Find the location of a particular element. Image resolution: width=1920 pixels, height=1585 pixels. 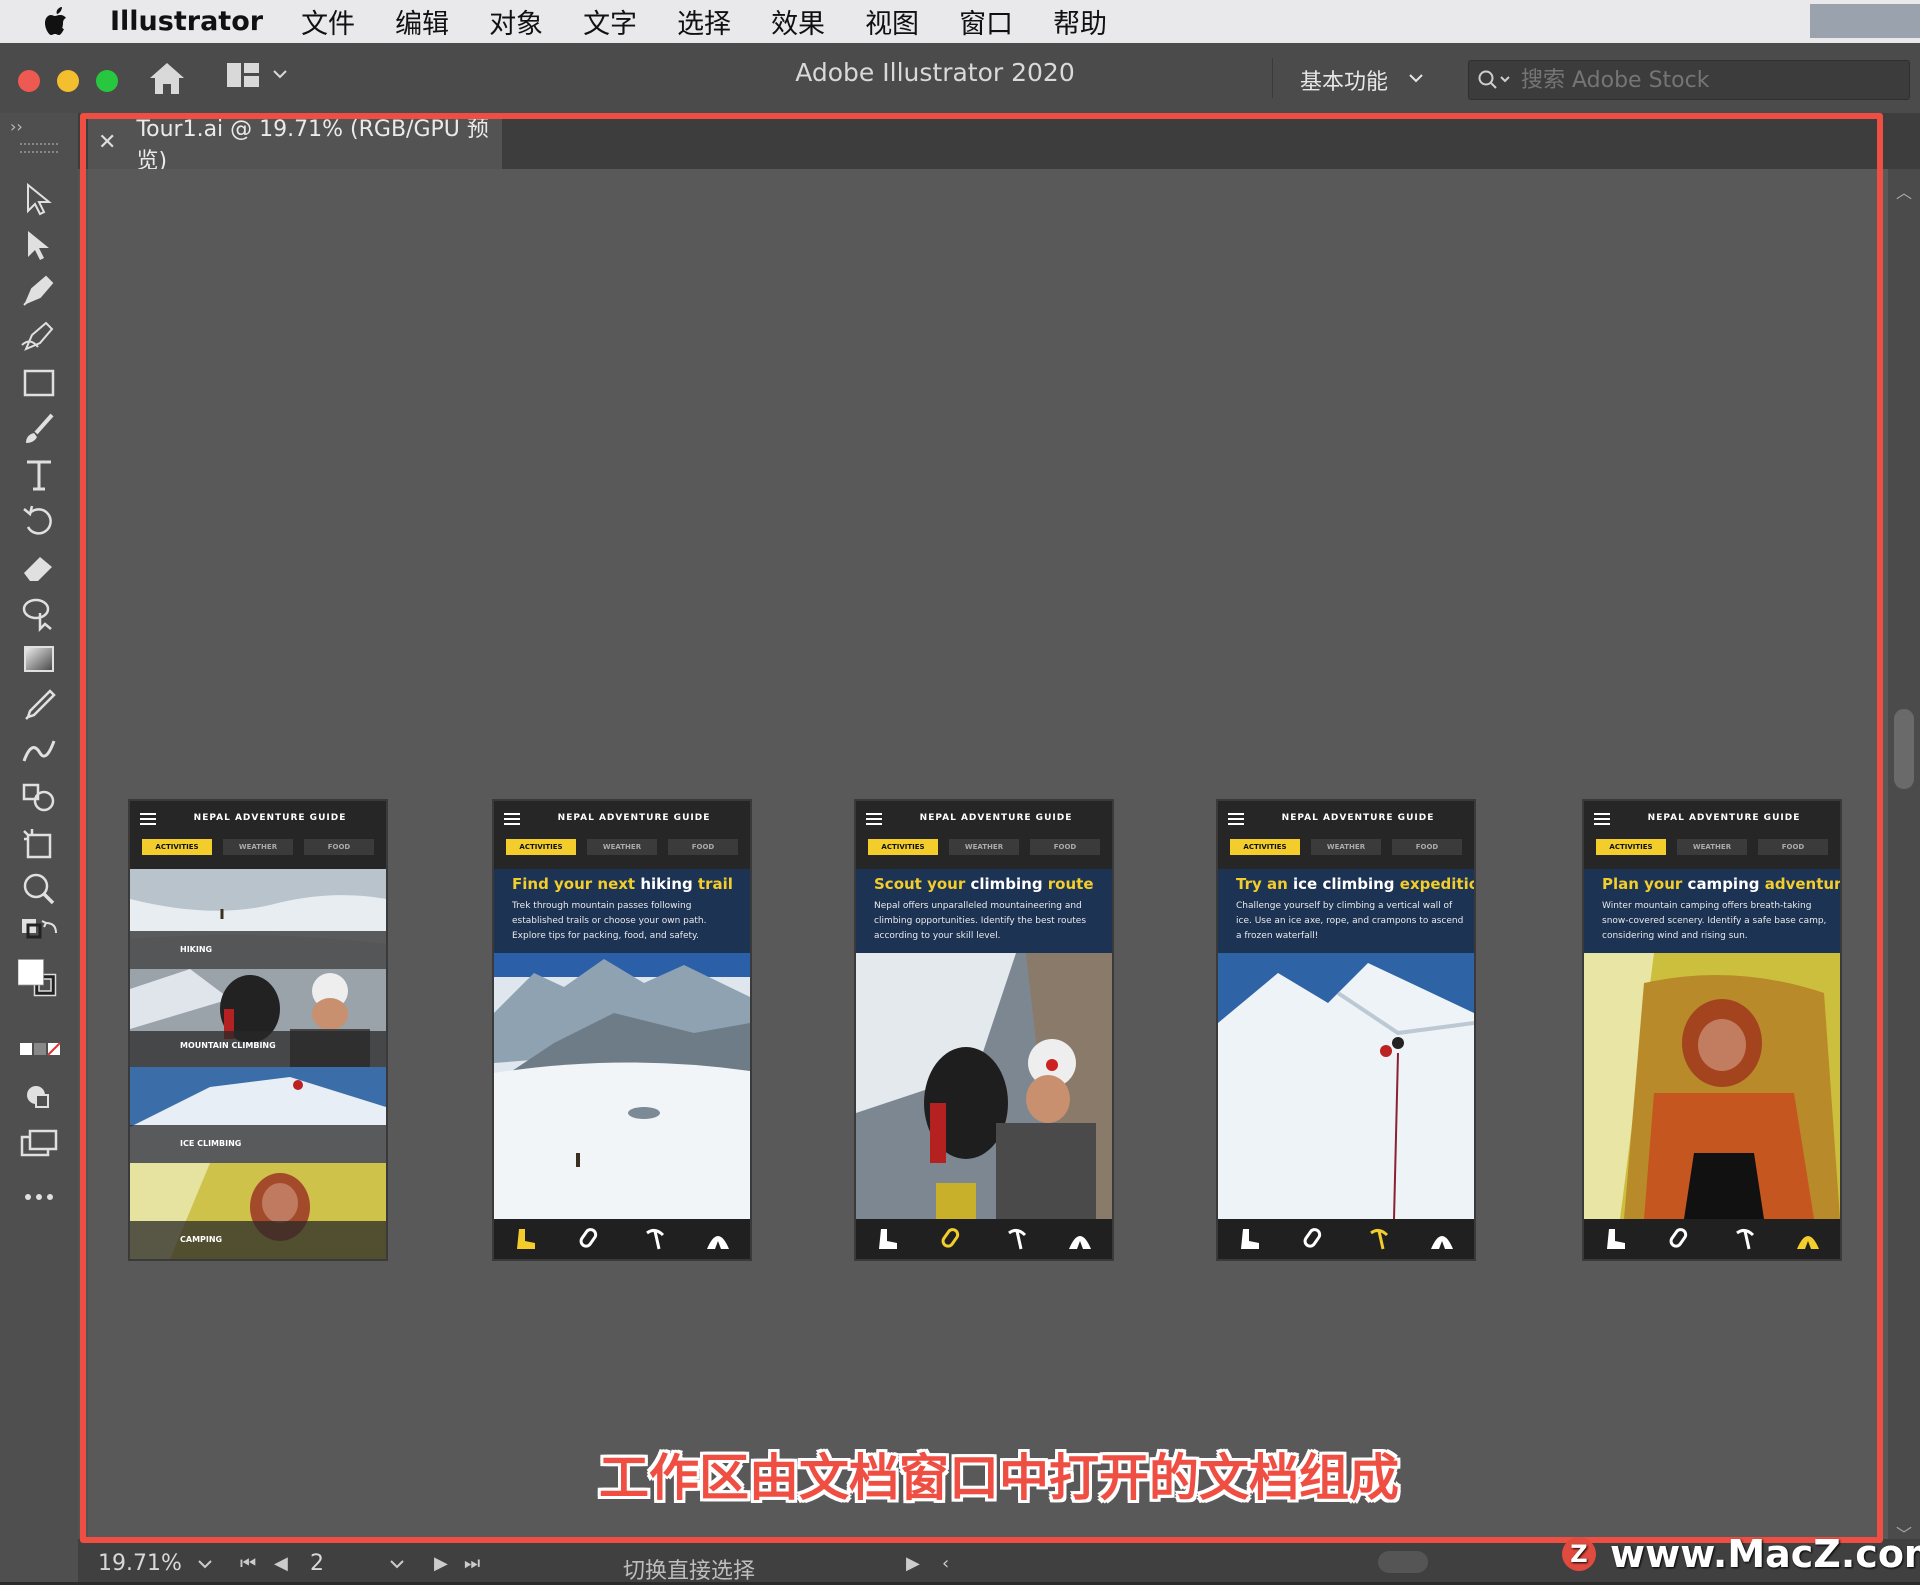

tool-hint: 切换直接选择 is located at coordinates (689, 1569).